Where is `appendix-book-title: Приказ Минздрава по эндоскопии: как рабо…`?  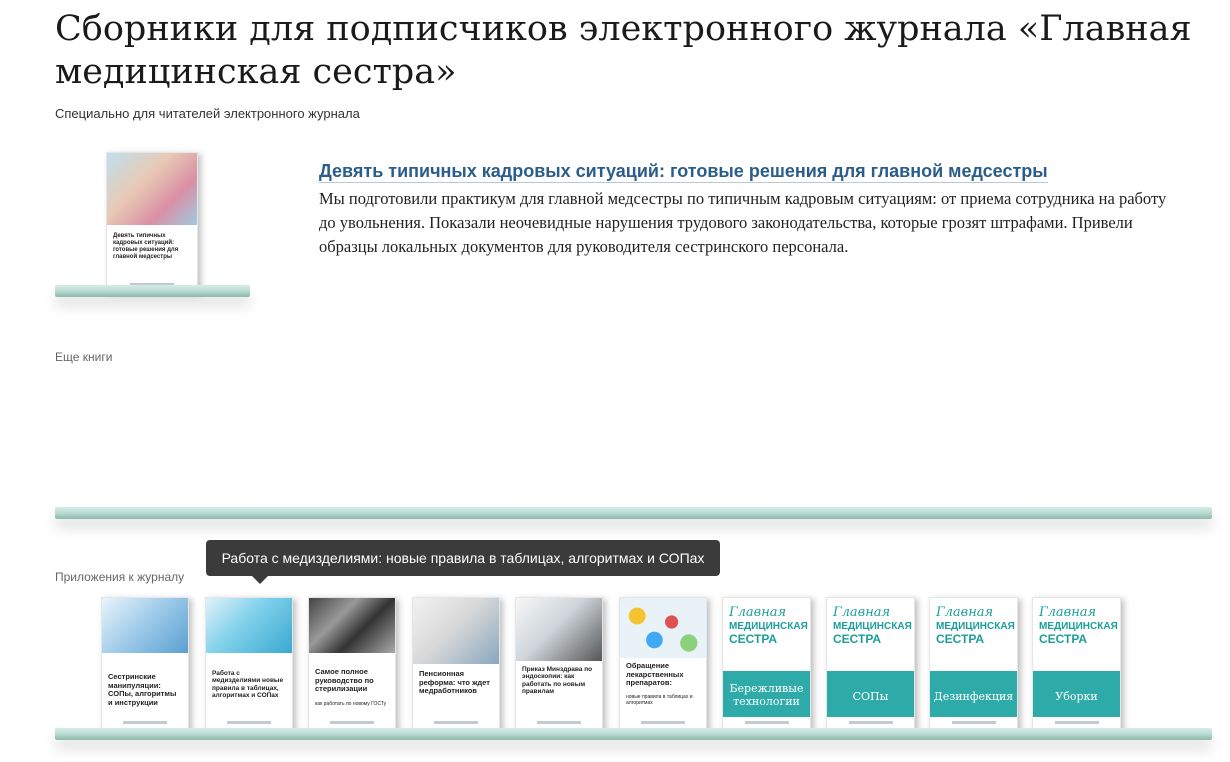 appendix-book-title: Приказ Минздрава по эндоскопии: как рабо… is located at coordinates (557, 681).